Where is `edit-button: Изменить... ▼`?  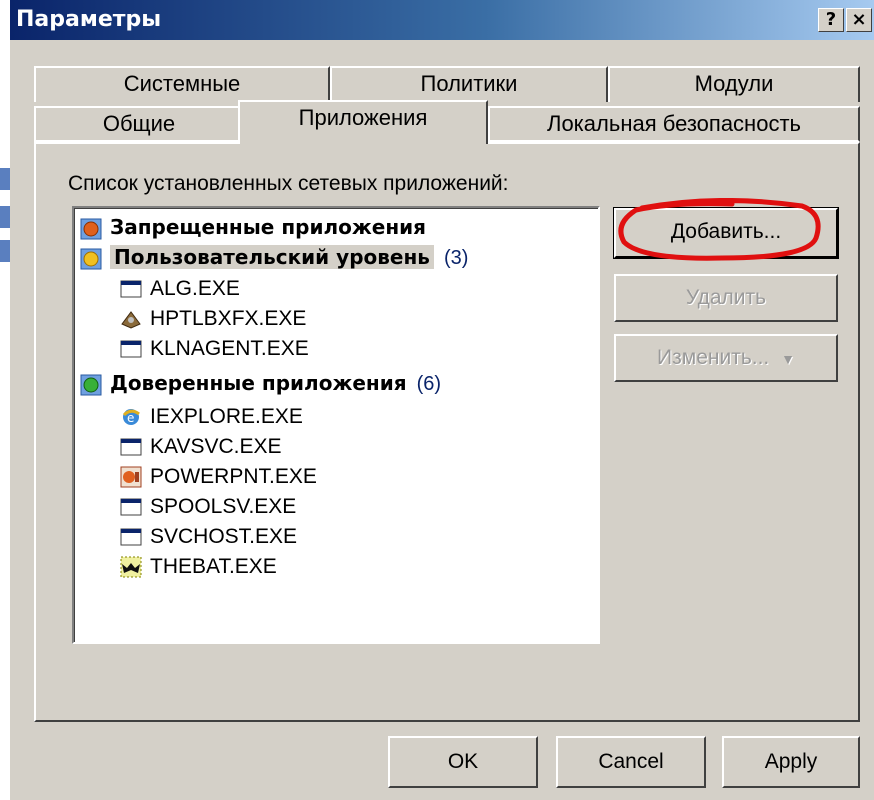
edit-button: Изменить... ▼ is located at coordinates (726, 358).